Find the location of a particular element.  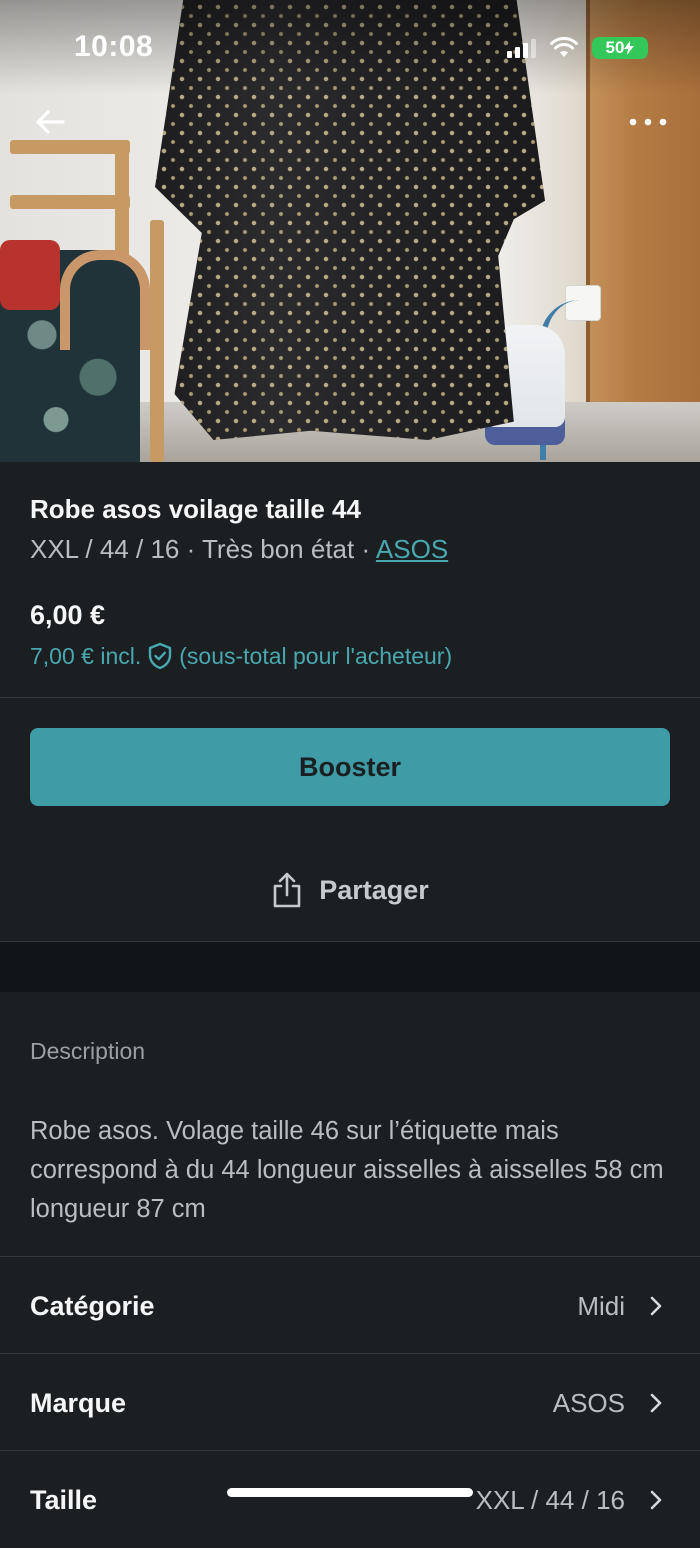

share-button: Partager is located at coordinates (350, 890).